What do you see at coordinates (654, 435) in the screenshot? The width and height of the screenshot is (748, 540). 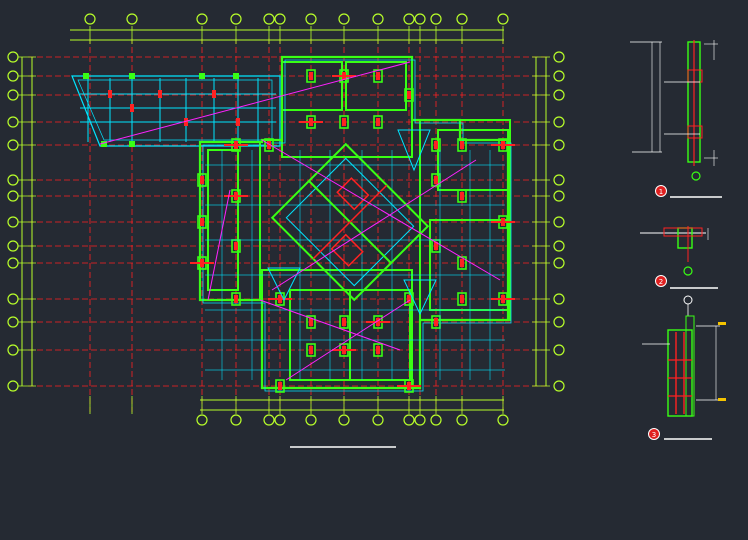 I see `detail-number: 3` at bounding box center [654, 435].